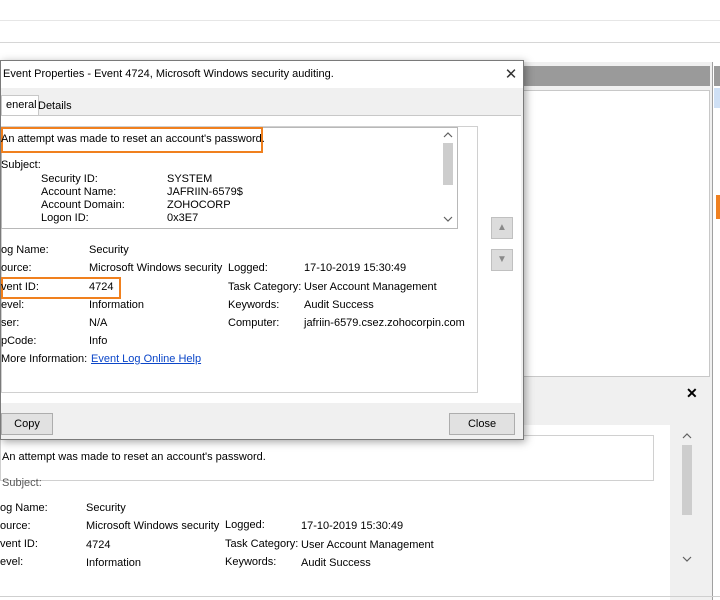 The width and height of the screenshot is (720, 600). Describe the element at coordinates (25, 250) in the screenshot. I see `log-name-label: og Name:` at that location.